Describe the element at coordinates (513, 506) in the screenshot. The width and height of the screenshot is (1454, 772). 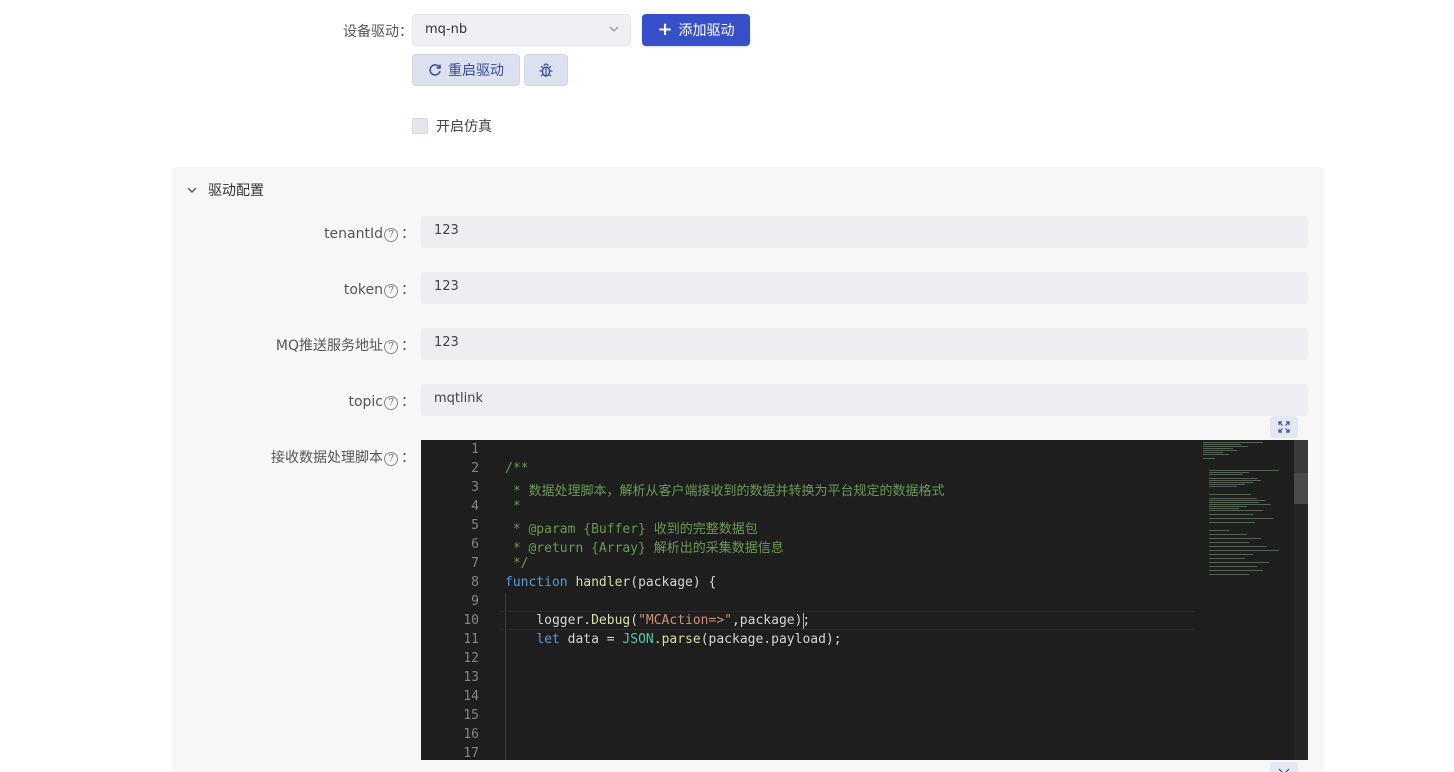
I see `code-line: *` at that location.